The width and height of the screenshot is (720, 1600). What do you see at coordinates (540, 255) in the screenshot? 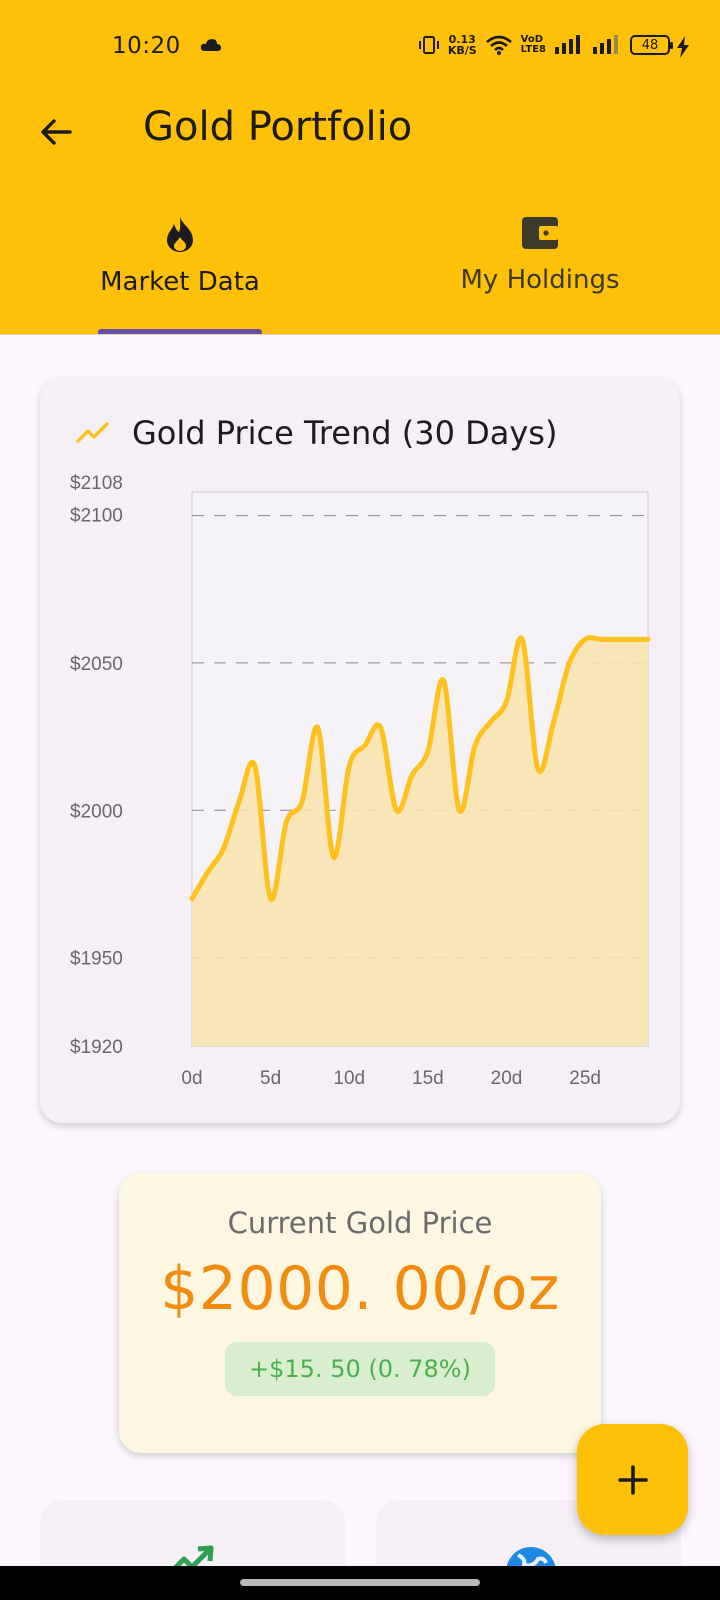
I see `tab-my-holdings: My Holdings` at bounding box center [540, 255].